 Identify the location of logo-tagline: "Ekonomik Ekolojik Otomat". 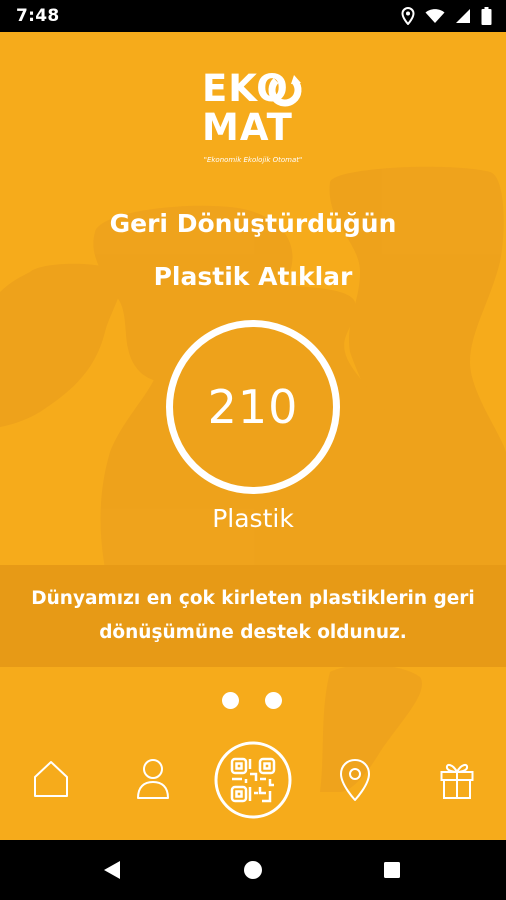
(253, 160).